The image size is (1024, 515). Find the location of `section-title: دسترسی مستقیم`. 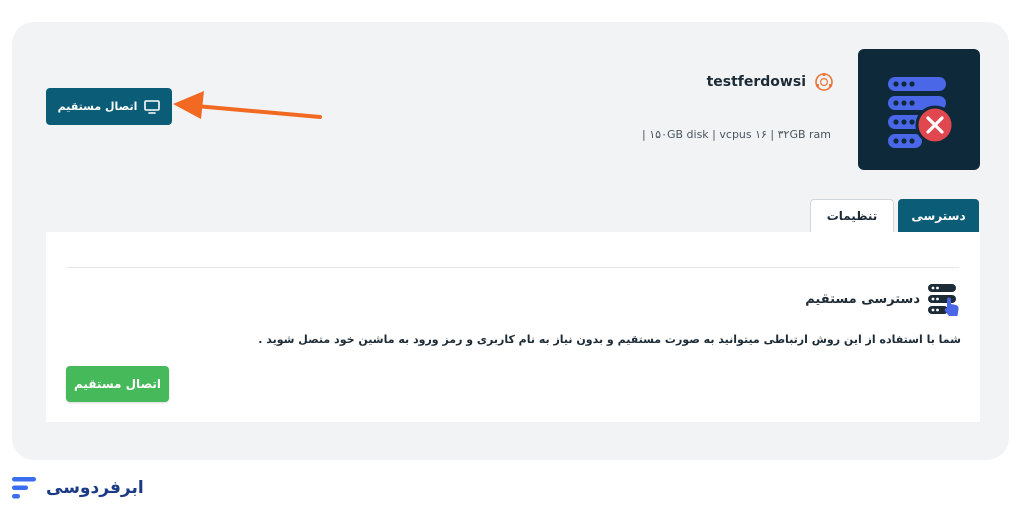

section-title: دسترسی مستقیم is located at coordinates (862, 299).